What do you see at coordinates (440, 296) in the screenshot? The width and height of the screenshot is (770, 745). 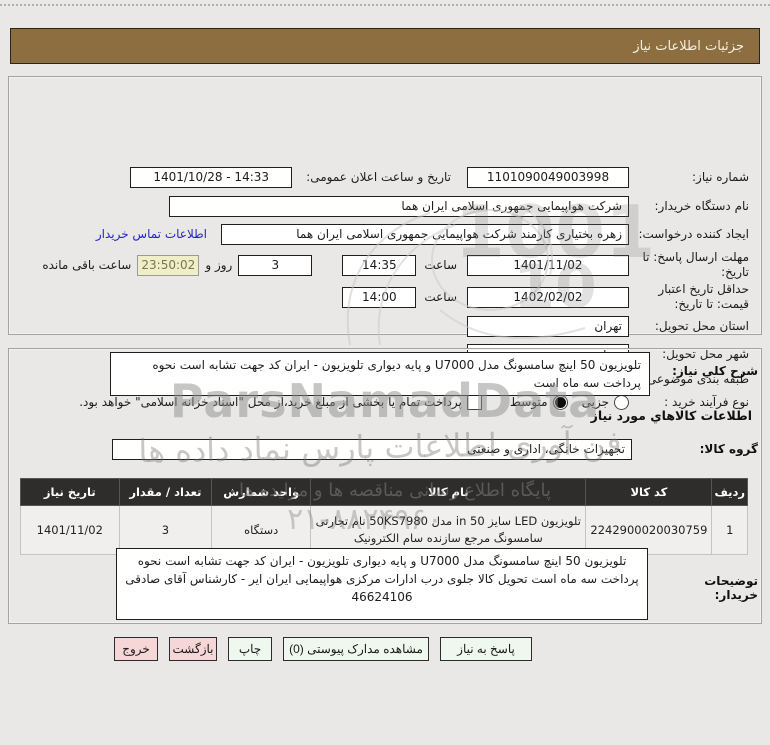 I see `validity-hour-label: ساعت` at bounding box center [440, 296].